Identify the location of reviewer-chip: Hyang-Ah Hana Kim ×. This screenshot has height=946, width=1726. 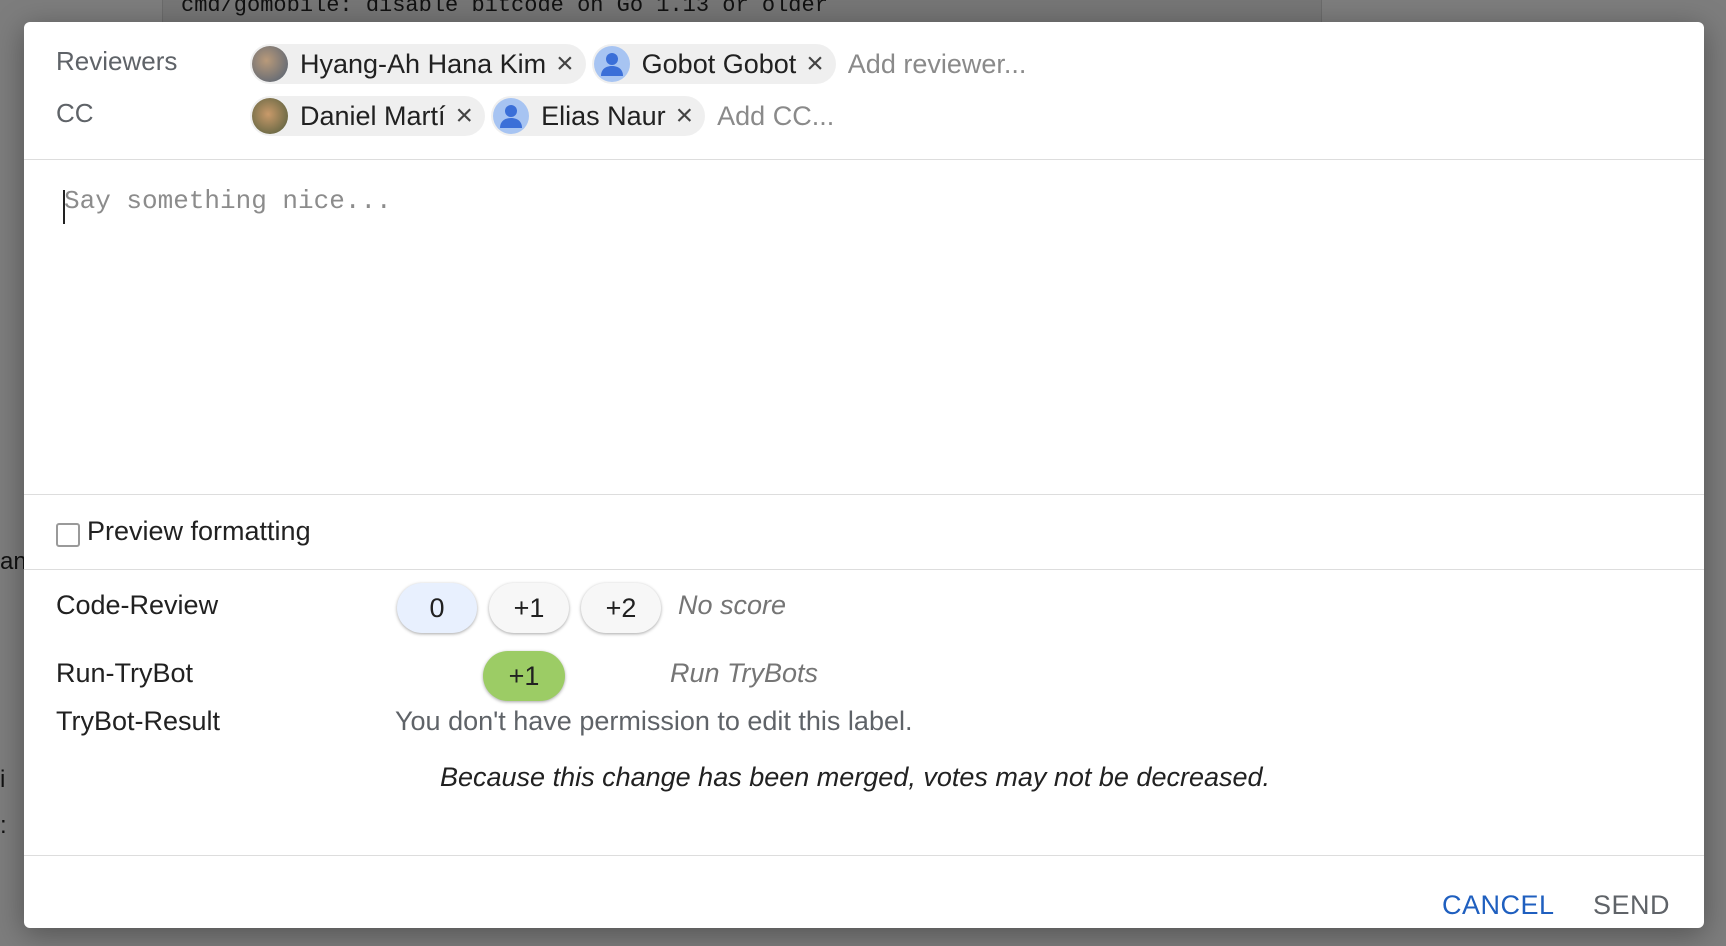
(418, 64).